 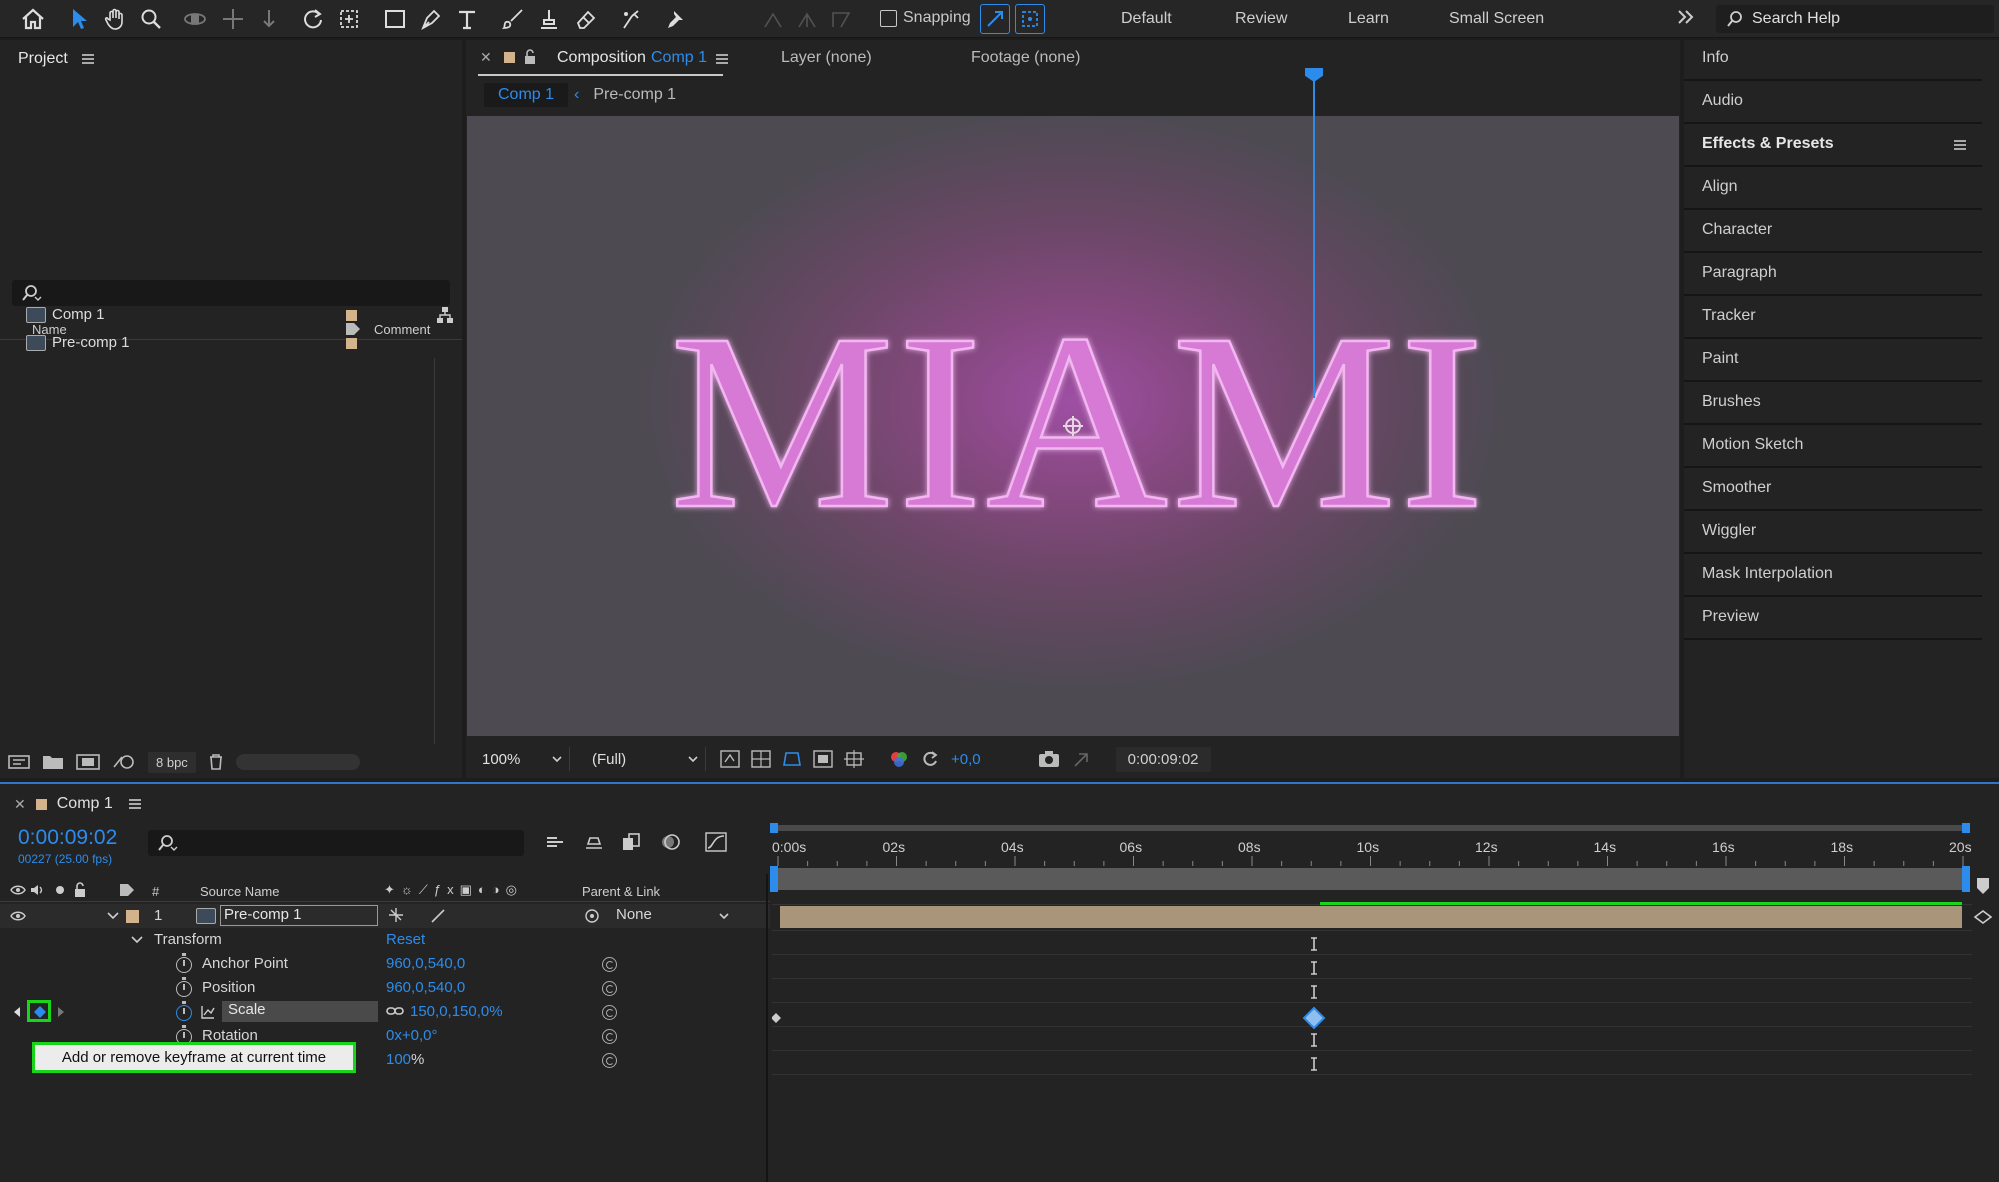 I want to click on transform-group-row: Transform Reset, so click(x=385, y=940).